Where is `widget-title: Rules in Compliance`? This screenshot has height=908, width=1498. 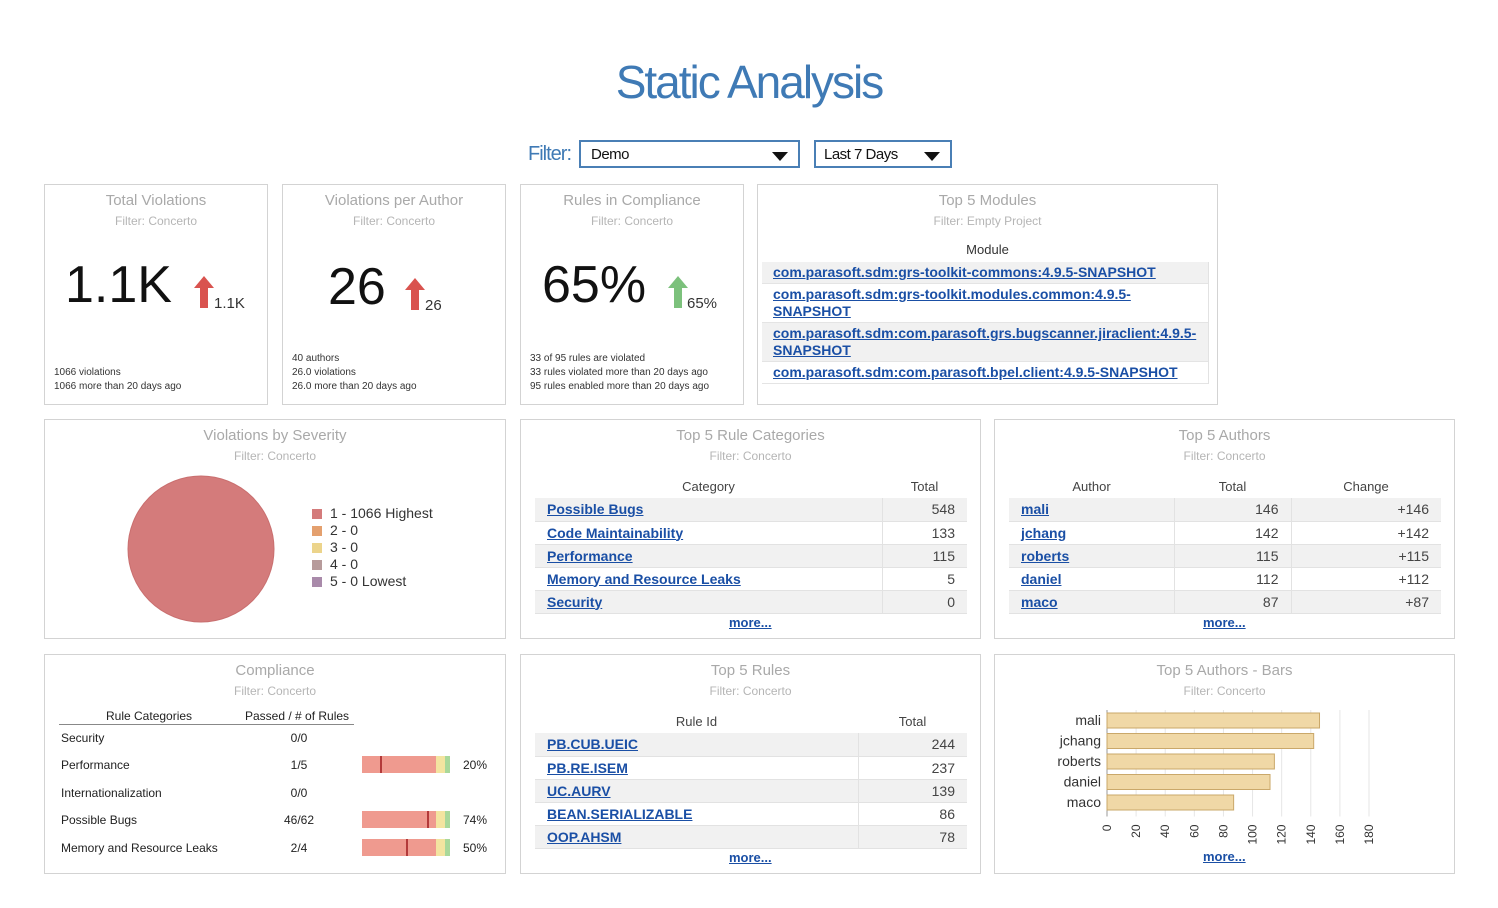
widget-title: Rules in Compliance is located at coordinates (632, 200).